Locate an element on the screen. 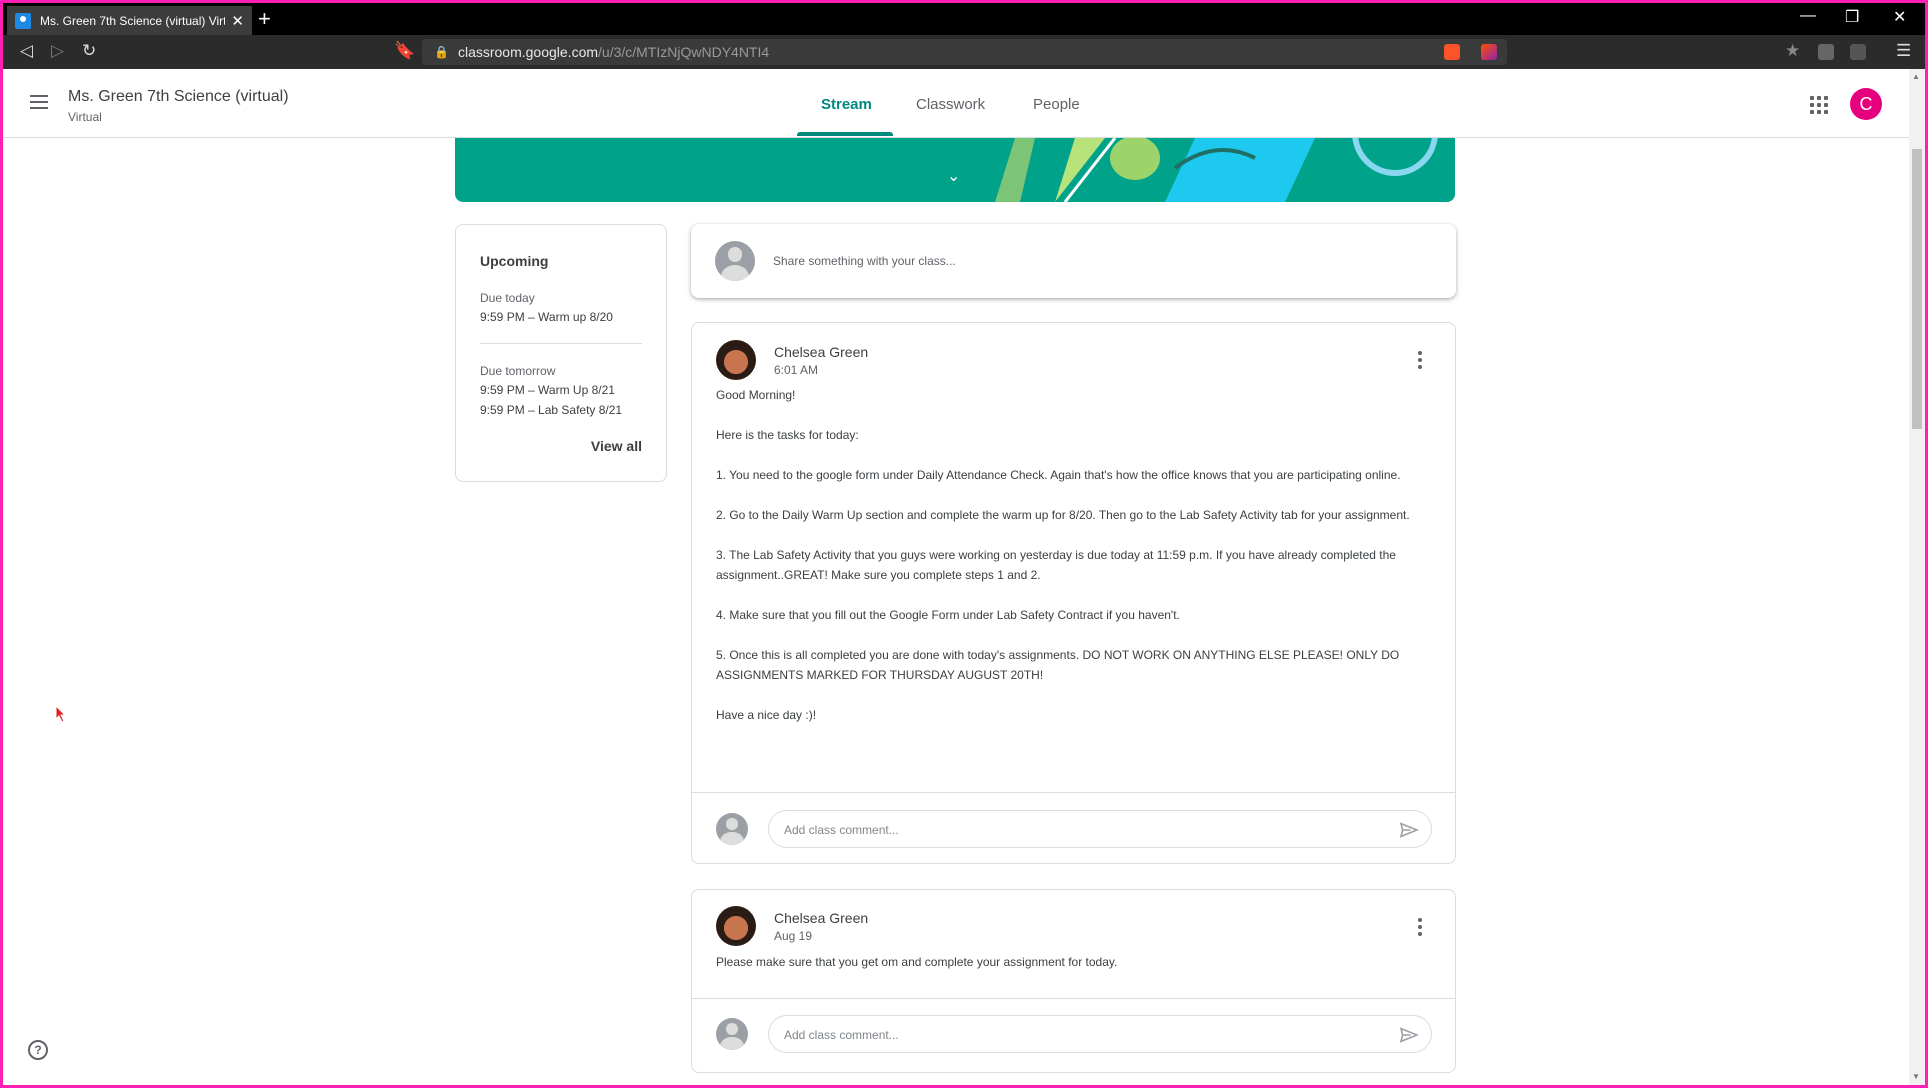  main-menu-icon is located at coordinates (39, 102).